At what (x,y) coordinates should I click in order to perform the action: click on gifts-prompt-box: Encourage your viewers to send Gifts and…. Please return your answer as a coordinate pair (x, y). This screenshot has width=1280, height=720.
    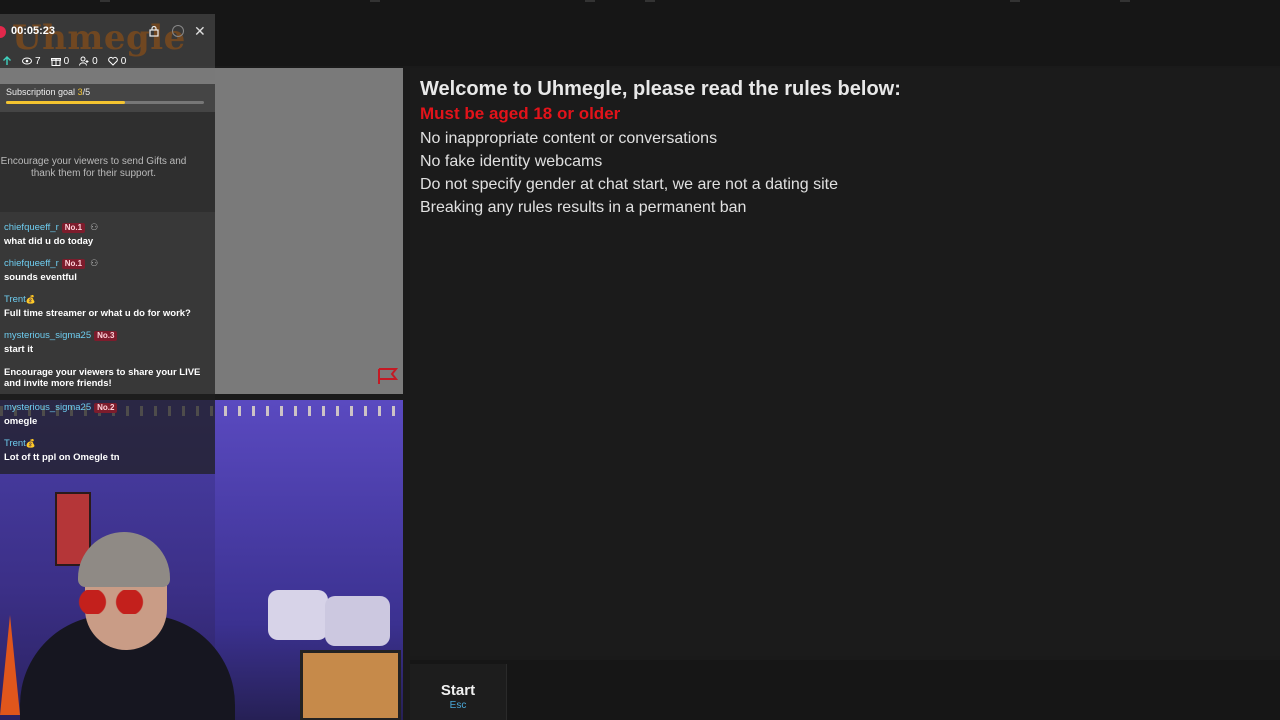
    Looking at the image, I should click on (107, 162).